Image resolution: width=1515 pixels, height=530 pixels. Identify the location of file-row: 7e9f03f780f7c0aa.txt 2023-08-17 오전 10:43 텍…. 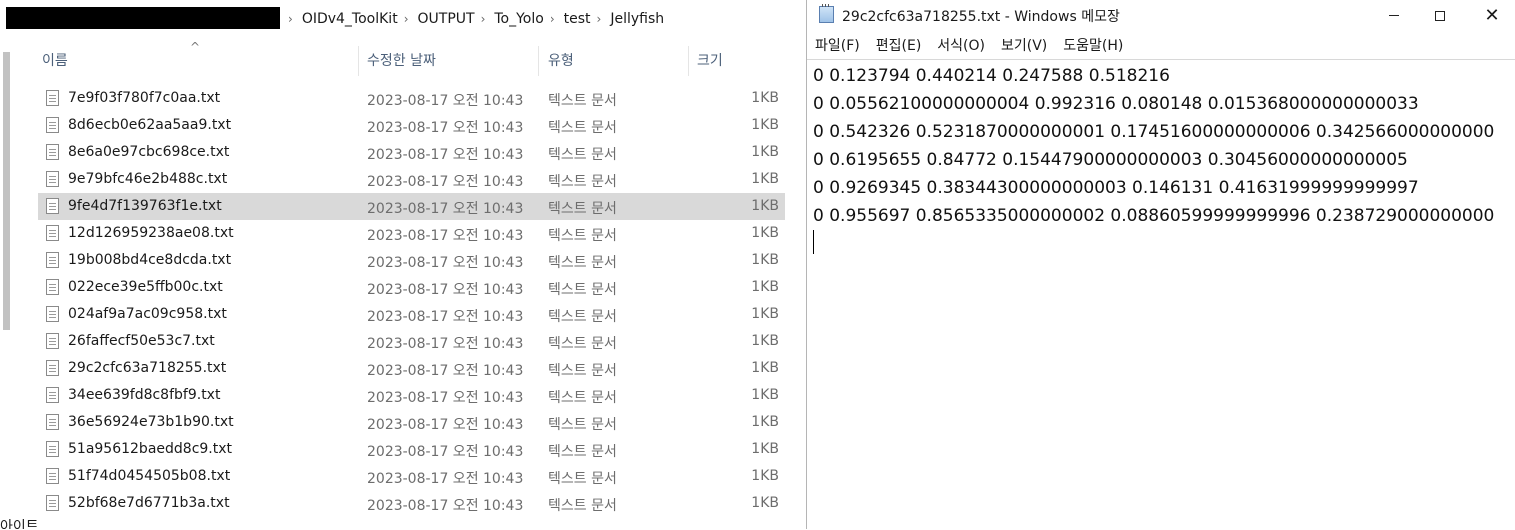
(411, 98).